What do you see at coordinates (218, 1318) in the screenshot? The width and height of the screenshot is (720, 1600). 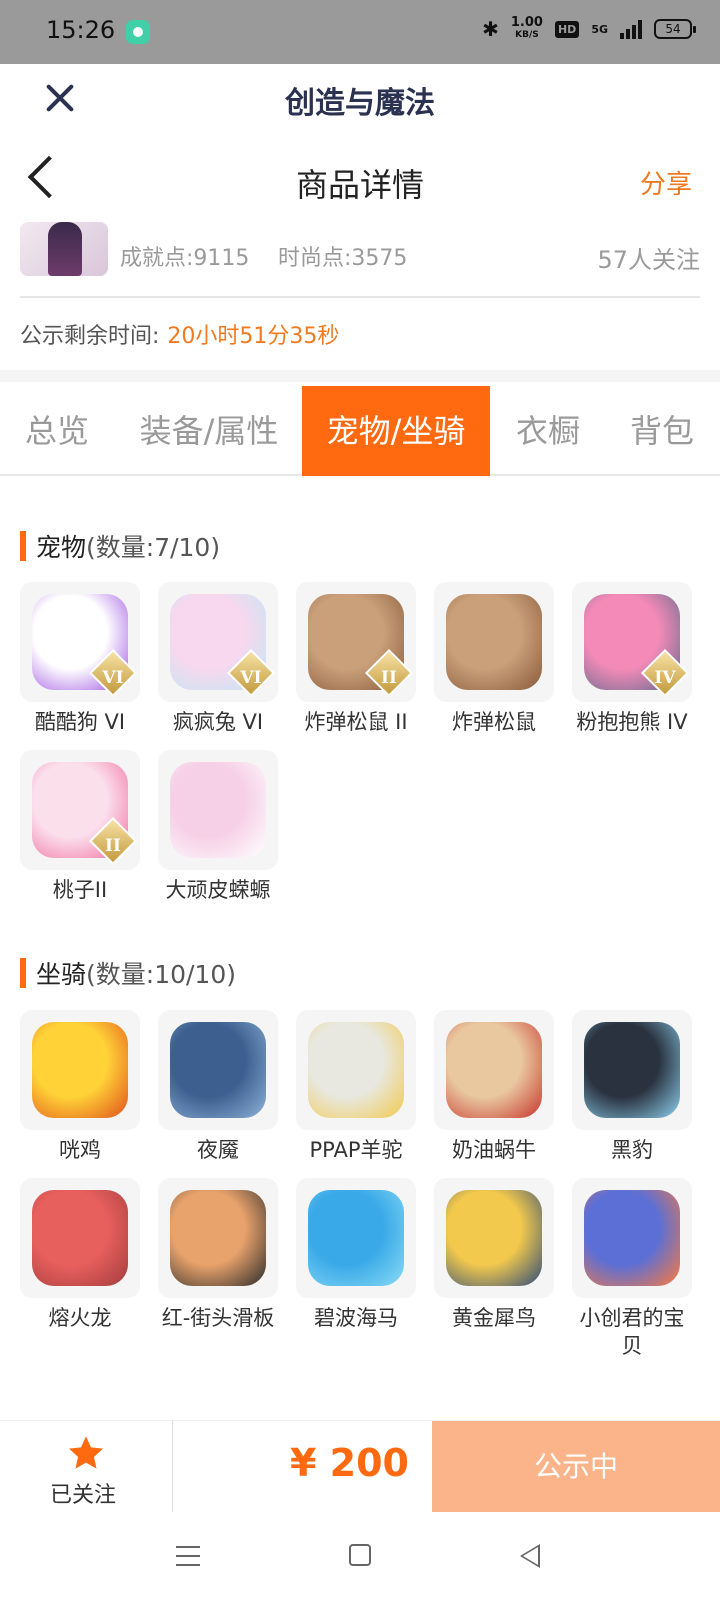 I see `mount-name: 红-街头滑板` at bounding box center [218, 1318].